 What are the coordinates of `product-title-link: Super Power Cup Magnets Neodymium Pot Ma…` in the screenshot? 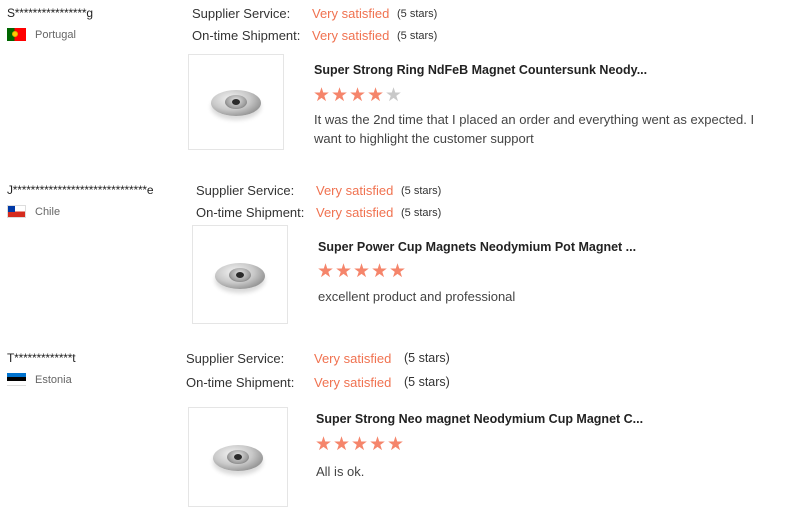 It's located at (477, 247).